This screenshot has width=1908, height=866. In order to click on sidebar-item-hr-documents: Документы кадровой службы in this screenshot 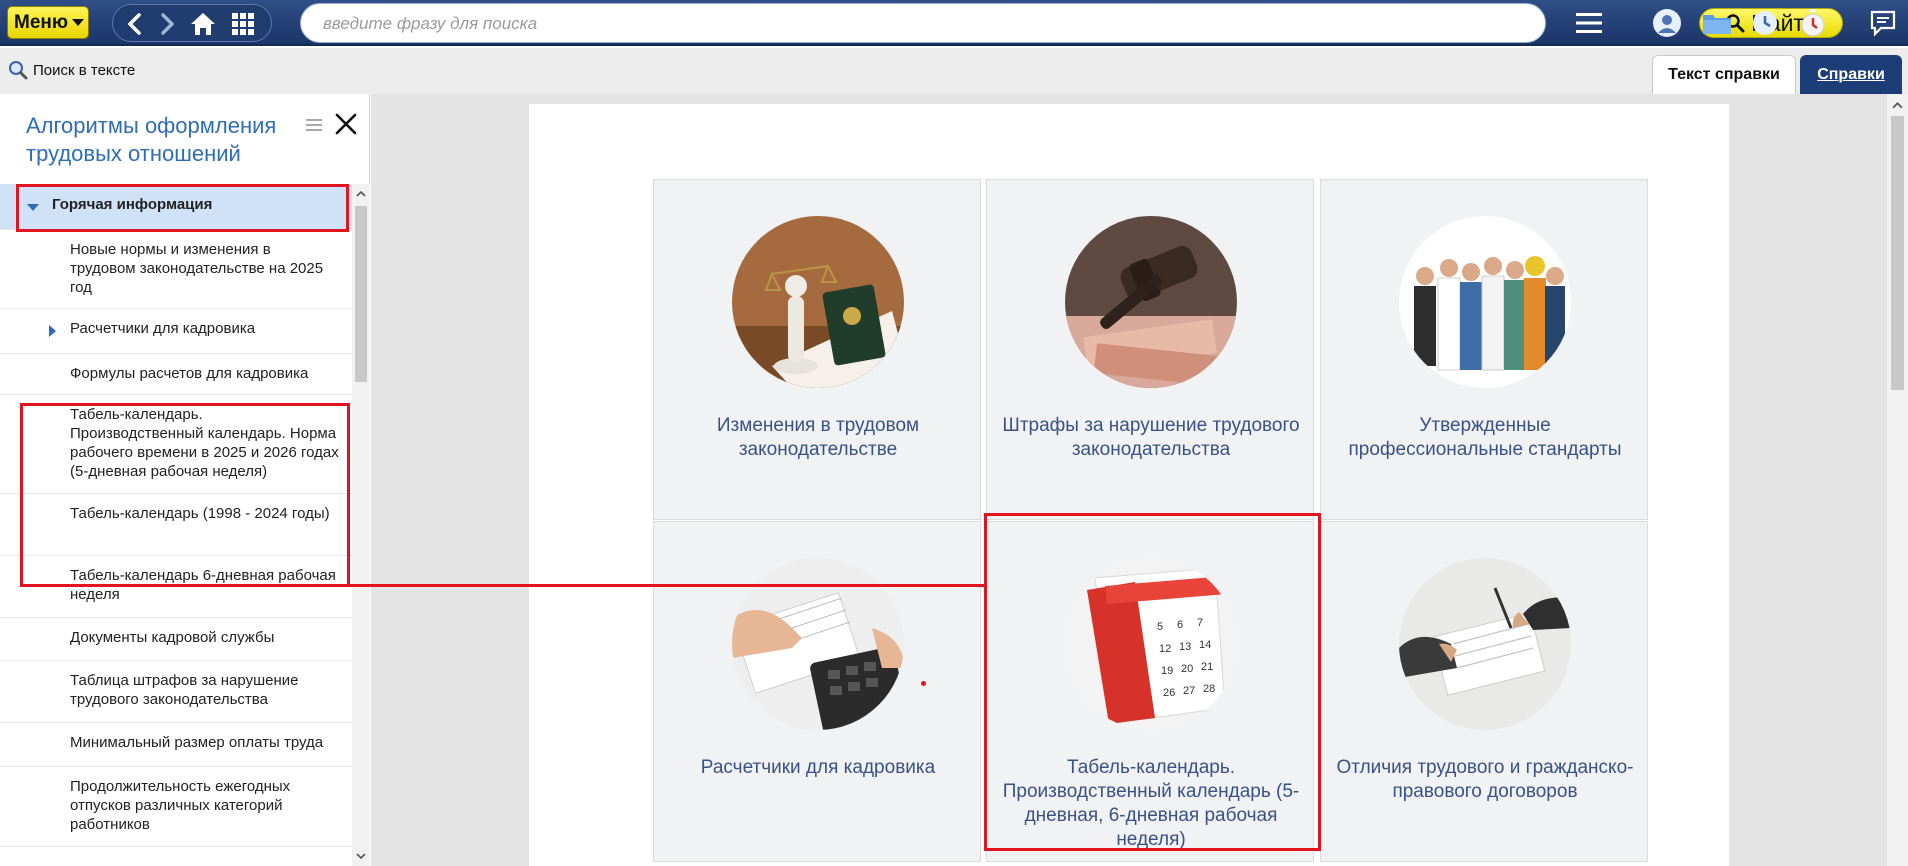, I will do `click(176, 639)`.